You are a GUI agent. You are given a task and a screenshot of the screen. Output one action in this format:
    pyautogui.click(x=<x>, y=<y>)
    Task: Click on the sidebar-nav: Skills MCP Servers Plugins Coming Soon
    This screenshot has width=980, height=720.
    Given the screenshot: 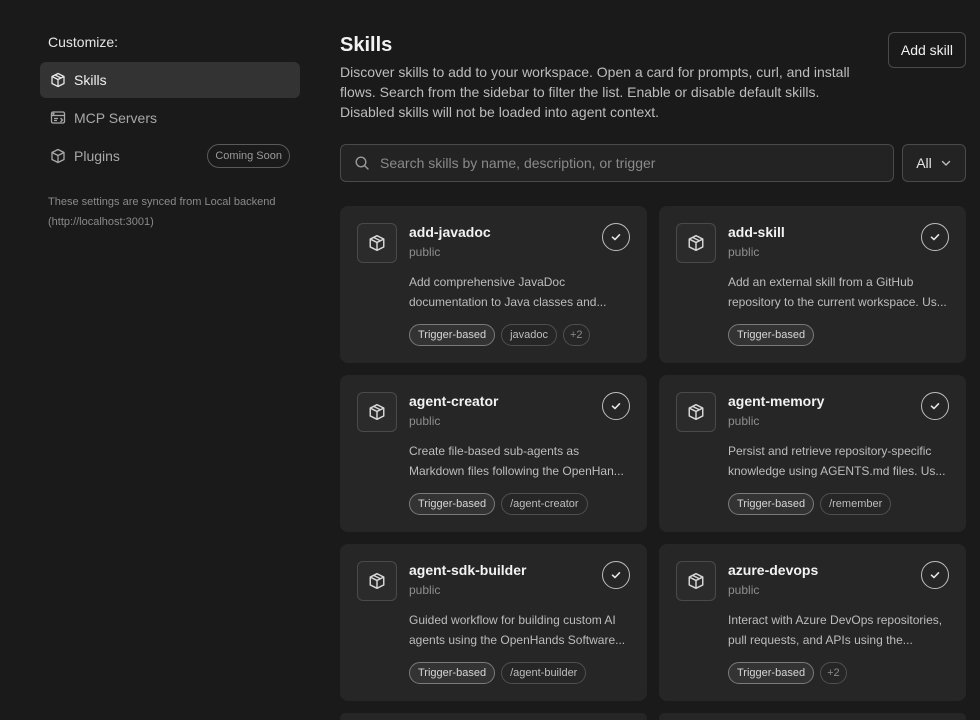 What is the action you would take?
    pyautogui.click(x=170, y=118)
    